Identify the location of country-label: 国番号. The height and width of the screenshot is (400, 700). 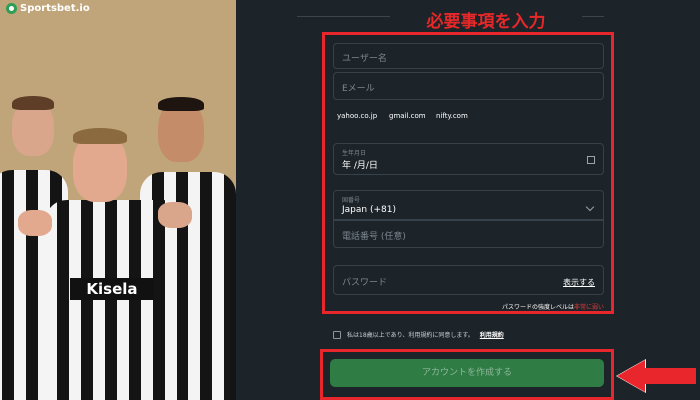
(351, 200).